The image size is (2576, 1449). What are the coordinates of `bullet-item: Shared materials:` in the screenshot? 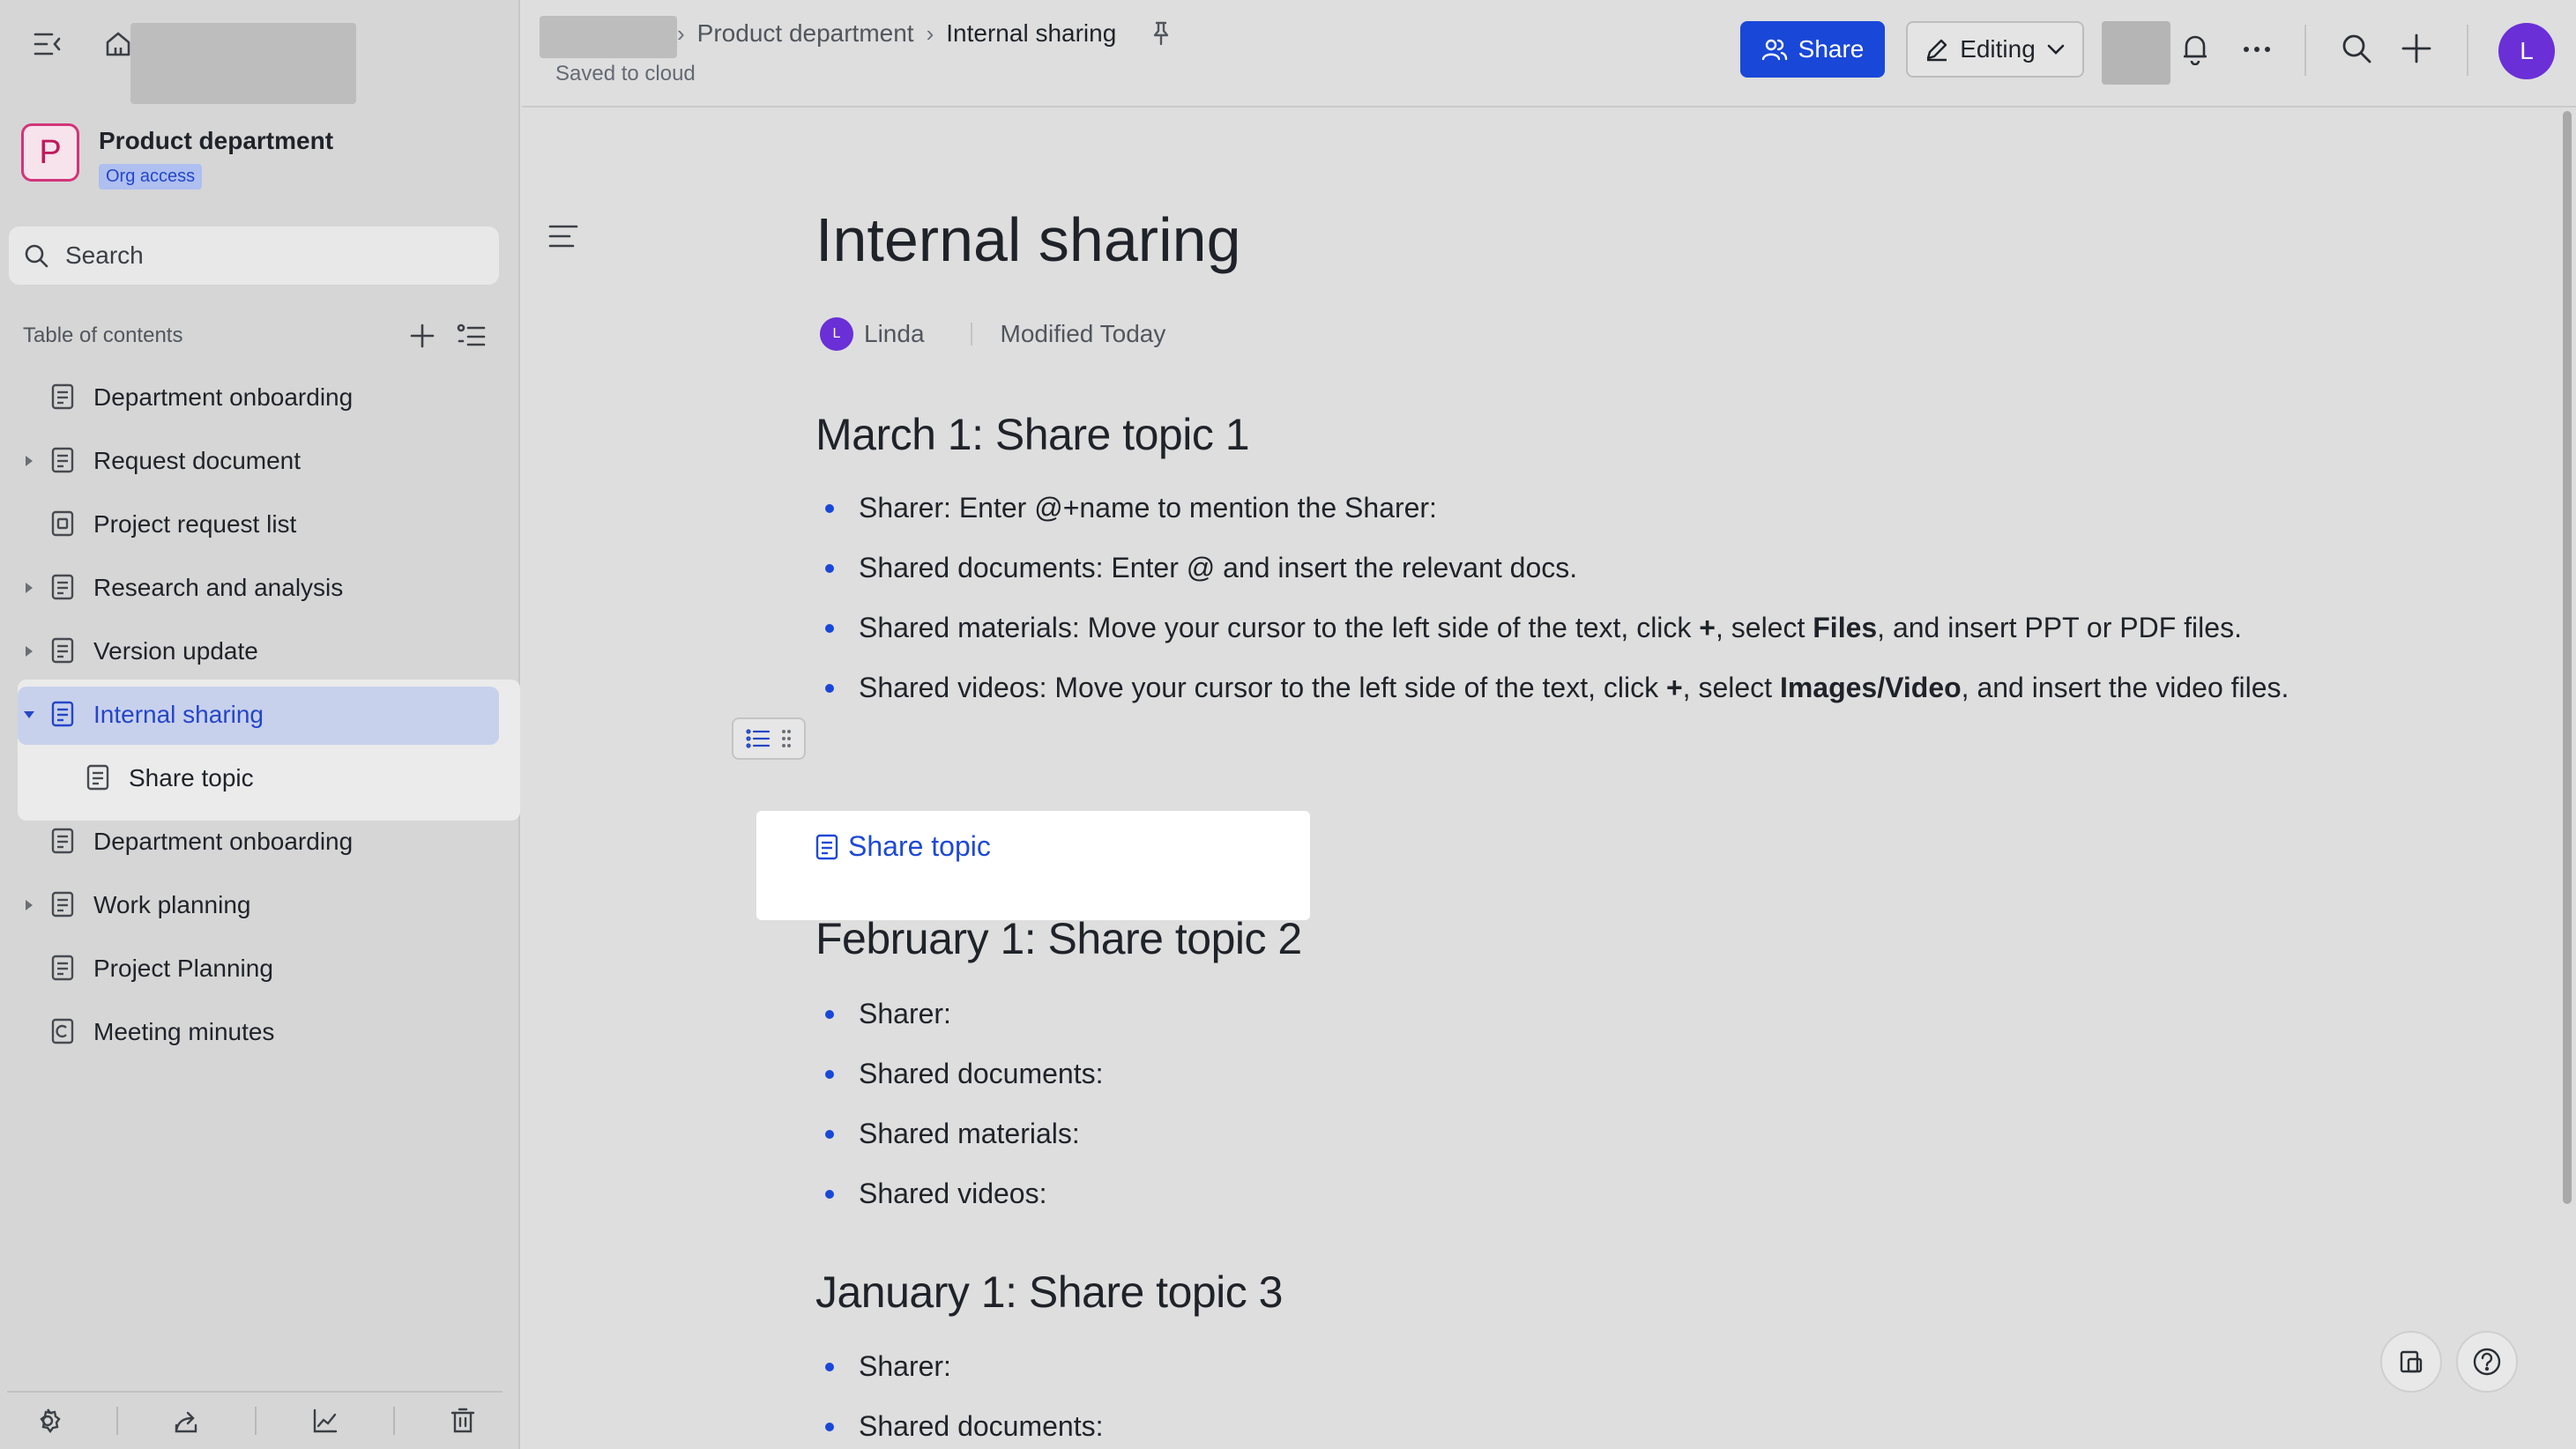 It's located at (1560, 1133).